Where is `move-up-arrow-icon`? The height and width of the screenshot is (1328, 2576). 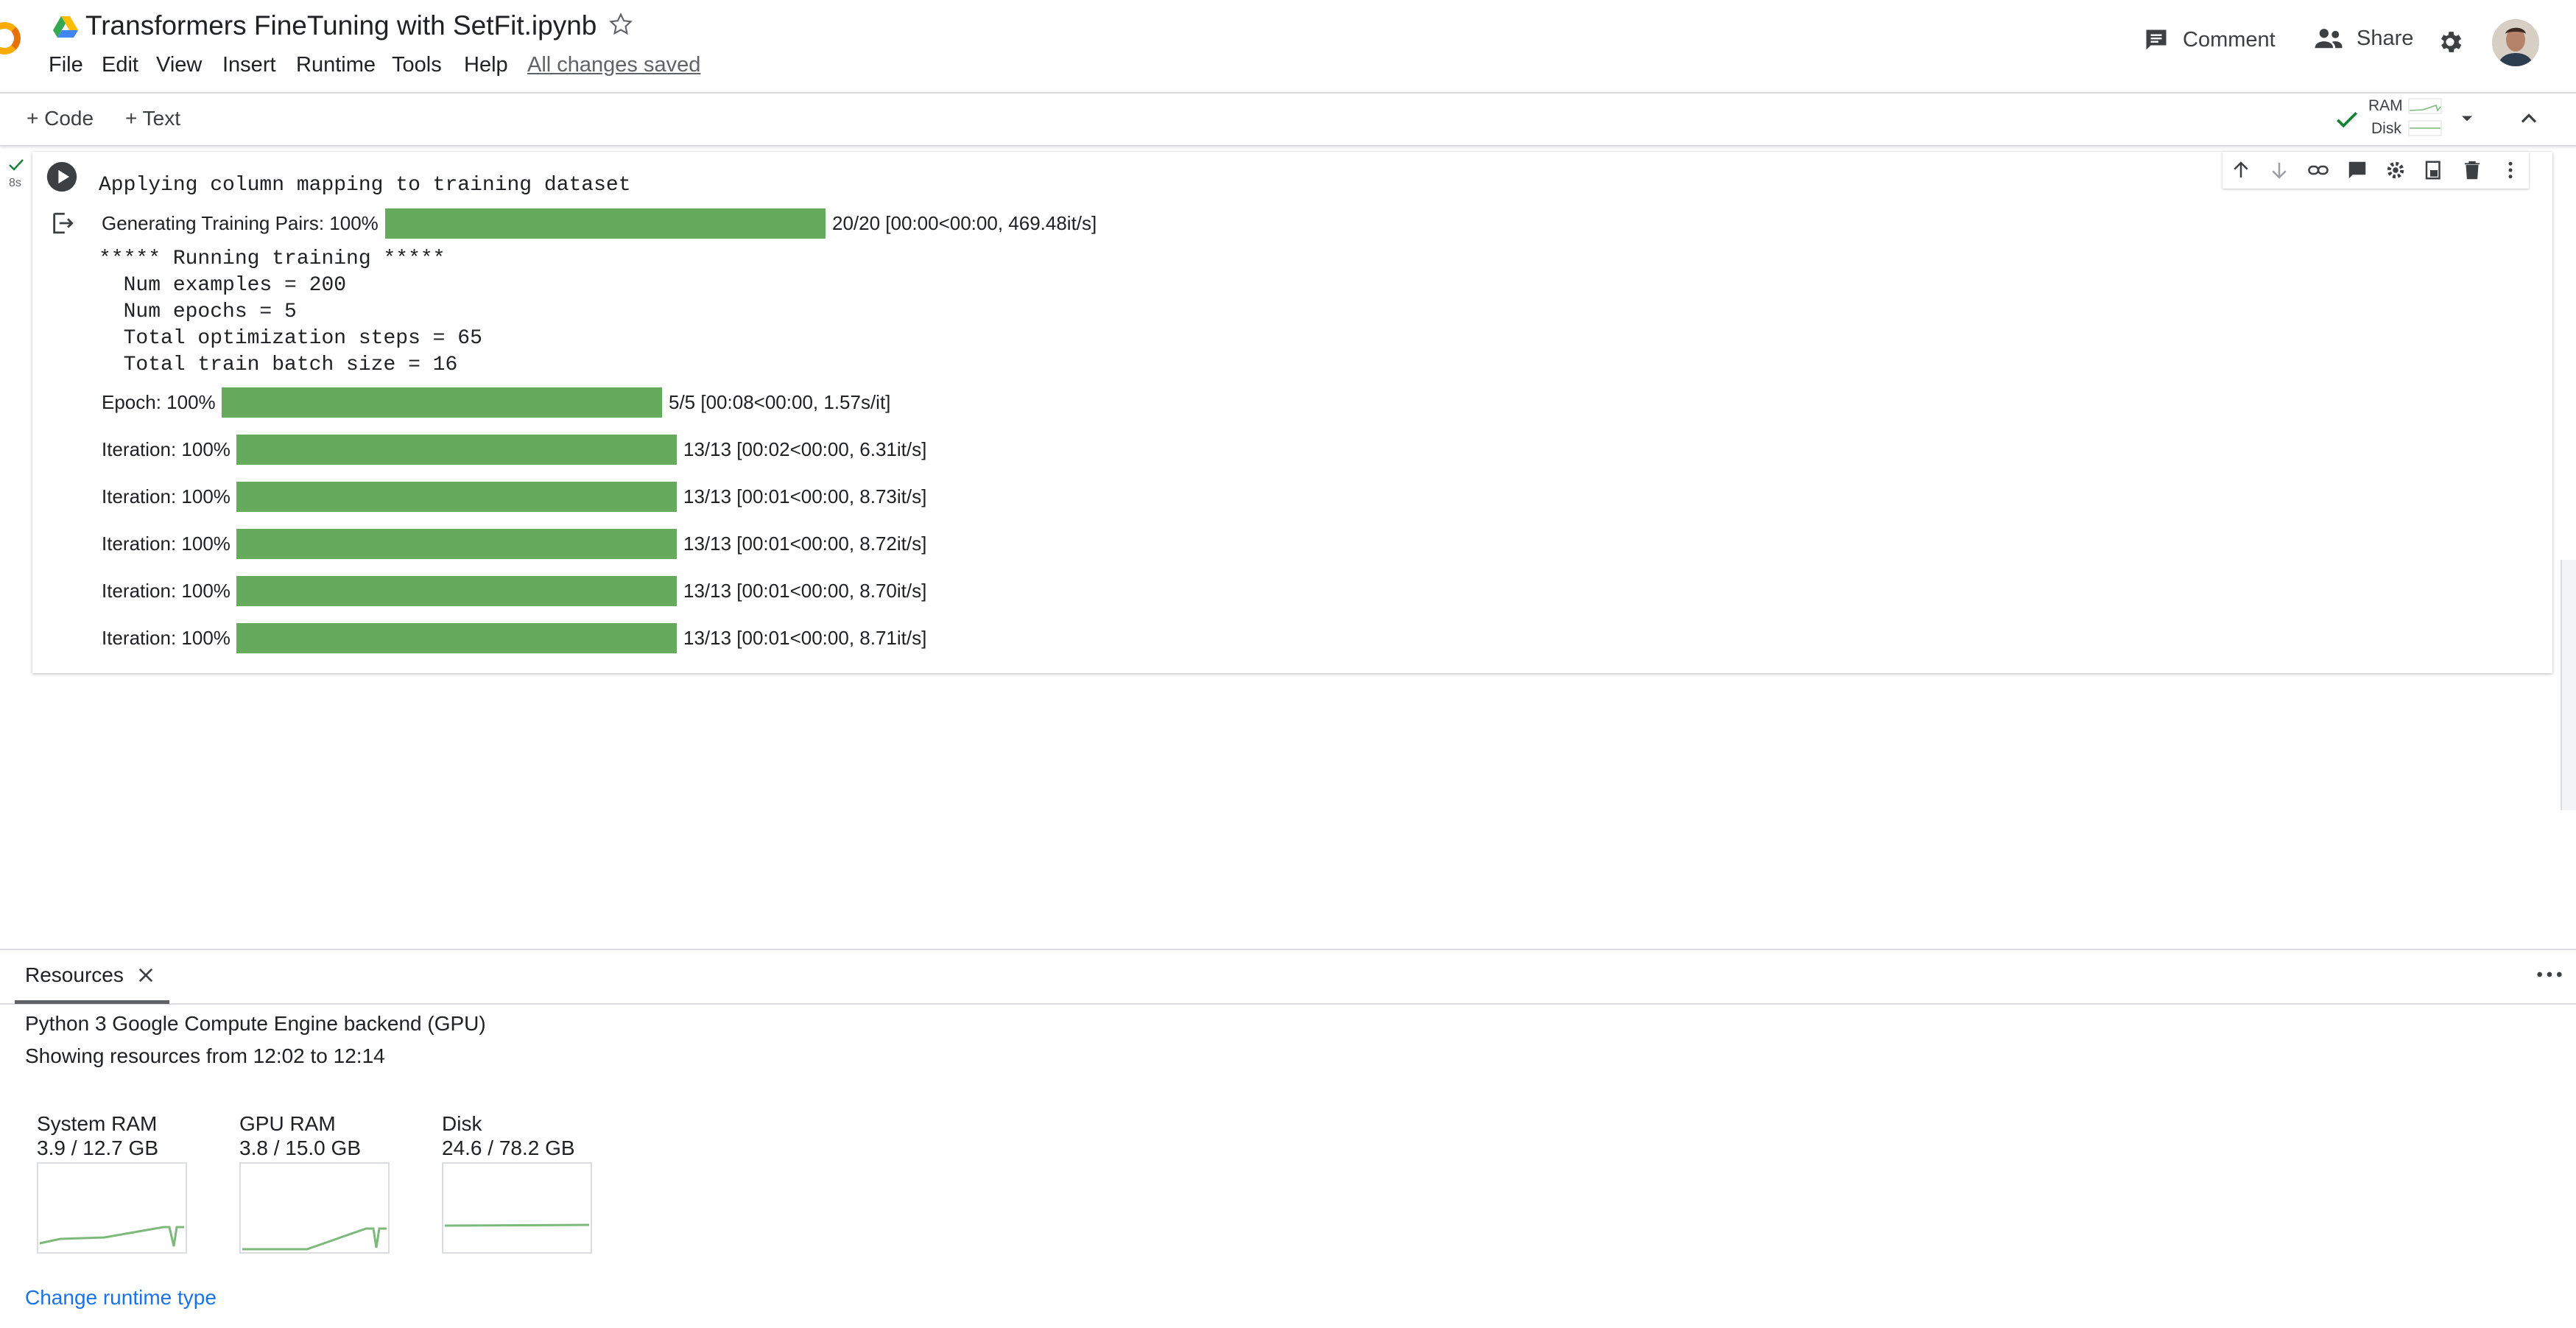 move-up-arrow-icon is located at coordinates (2241, 170).